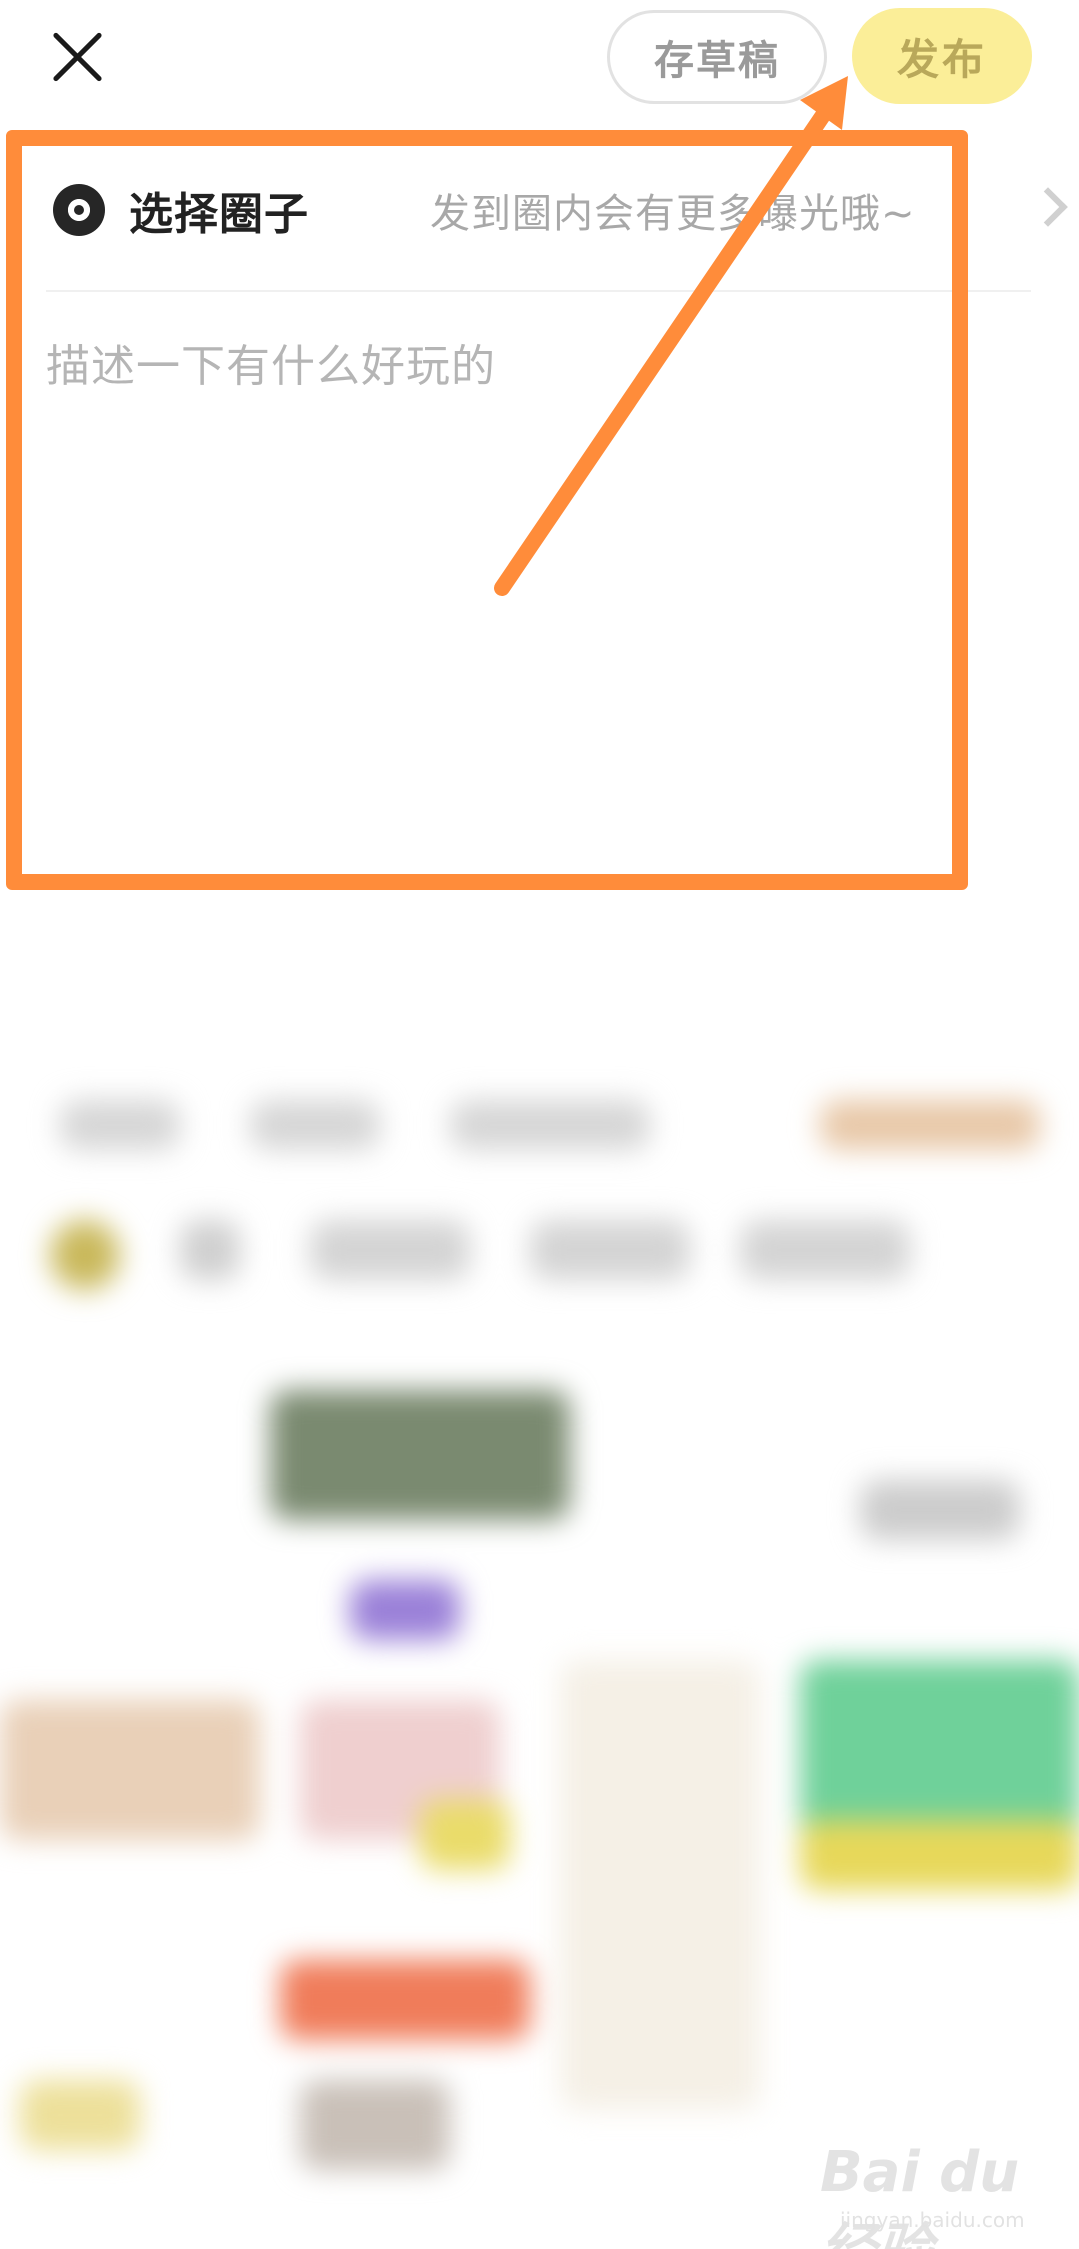 This screenshot has height=2249, width=1079. What do you see at coordinates (539, 910) in the screenshot?
I see `fade-overlay` at bounding box center [539, 910].